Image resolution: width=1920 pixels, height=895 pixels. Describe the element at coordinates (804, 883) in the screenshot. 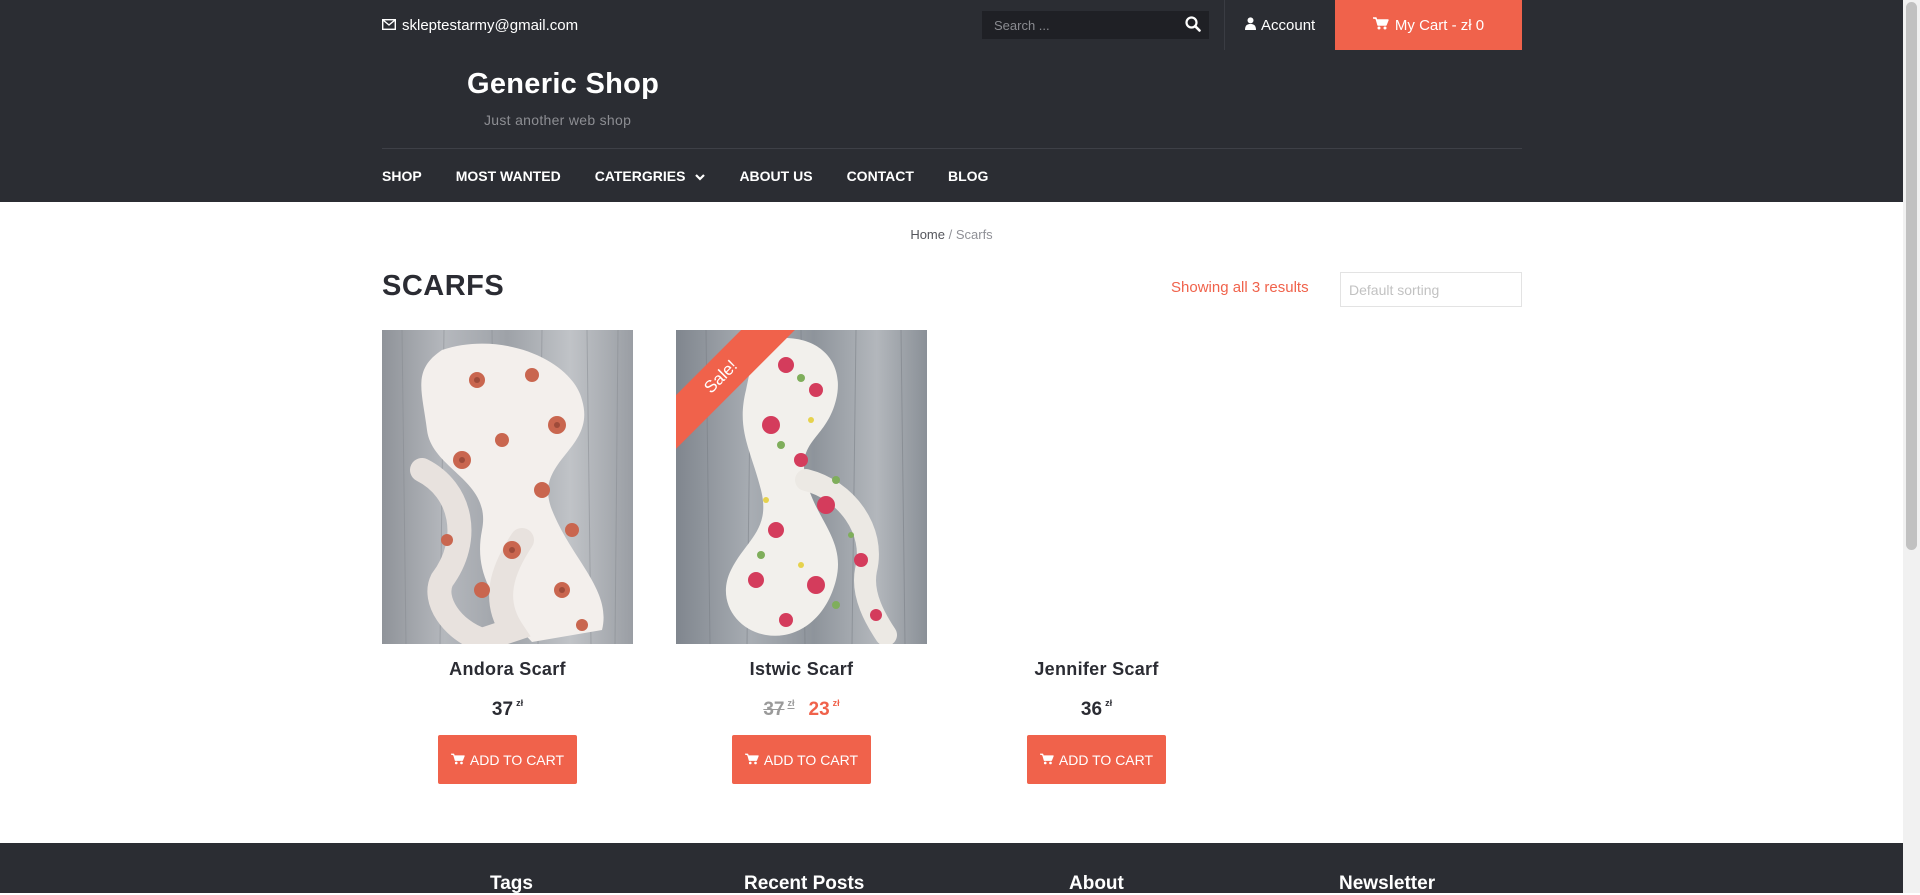

I see `footer-heading-recent-posts: Recent Posts` at that location.